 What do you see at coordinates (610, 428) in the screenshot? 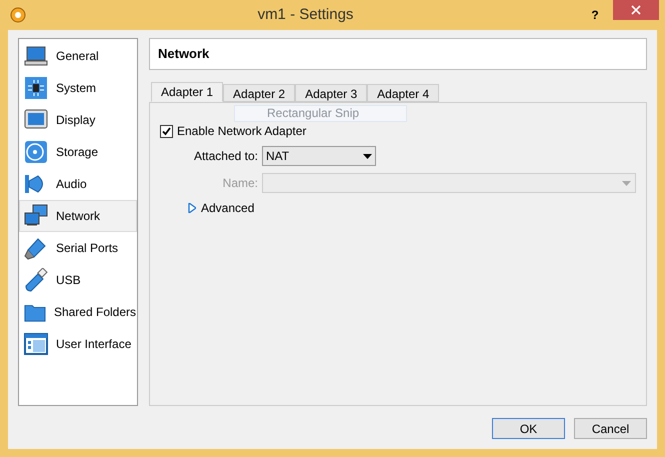
I see `dialog-button: Cancel` at bounding box center [610, 428].